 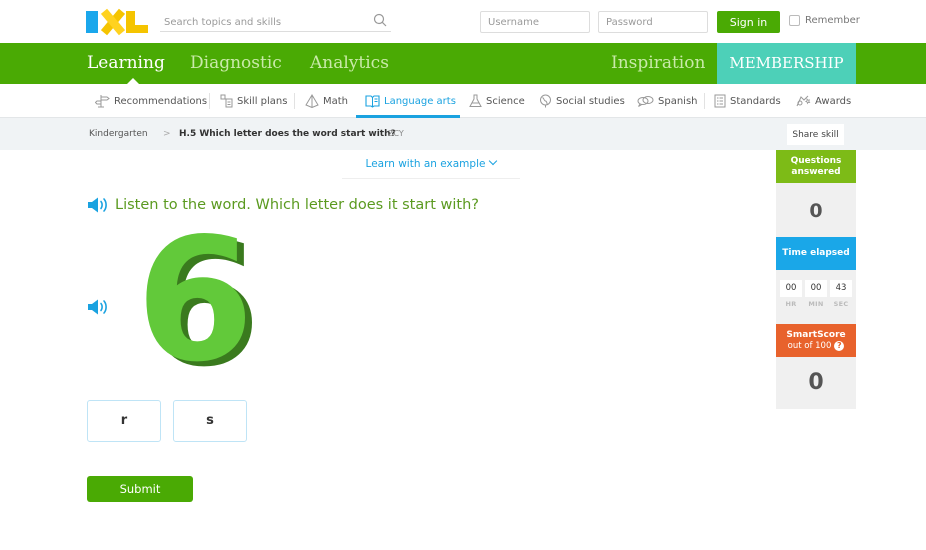 I want to click on questions-answered-label: Questions answered, so click(x=816, y=166).